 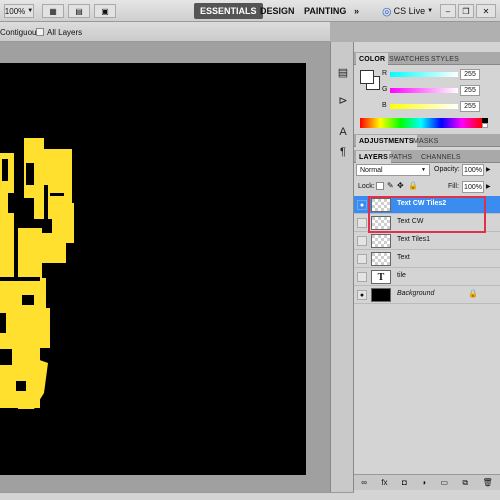 What do you see at coordinates (427, 259) in the screenshot?
I see `layer-row-text: Text` at bounding box center [427, 259].